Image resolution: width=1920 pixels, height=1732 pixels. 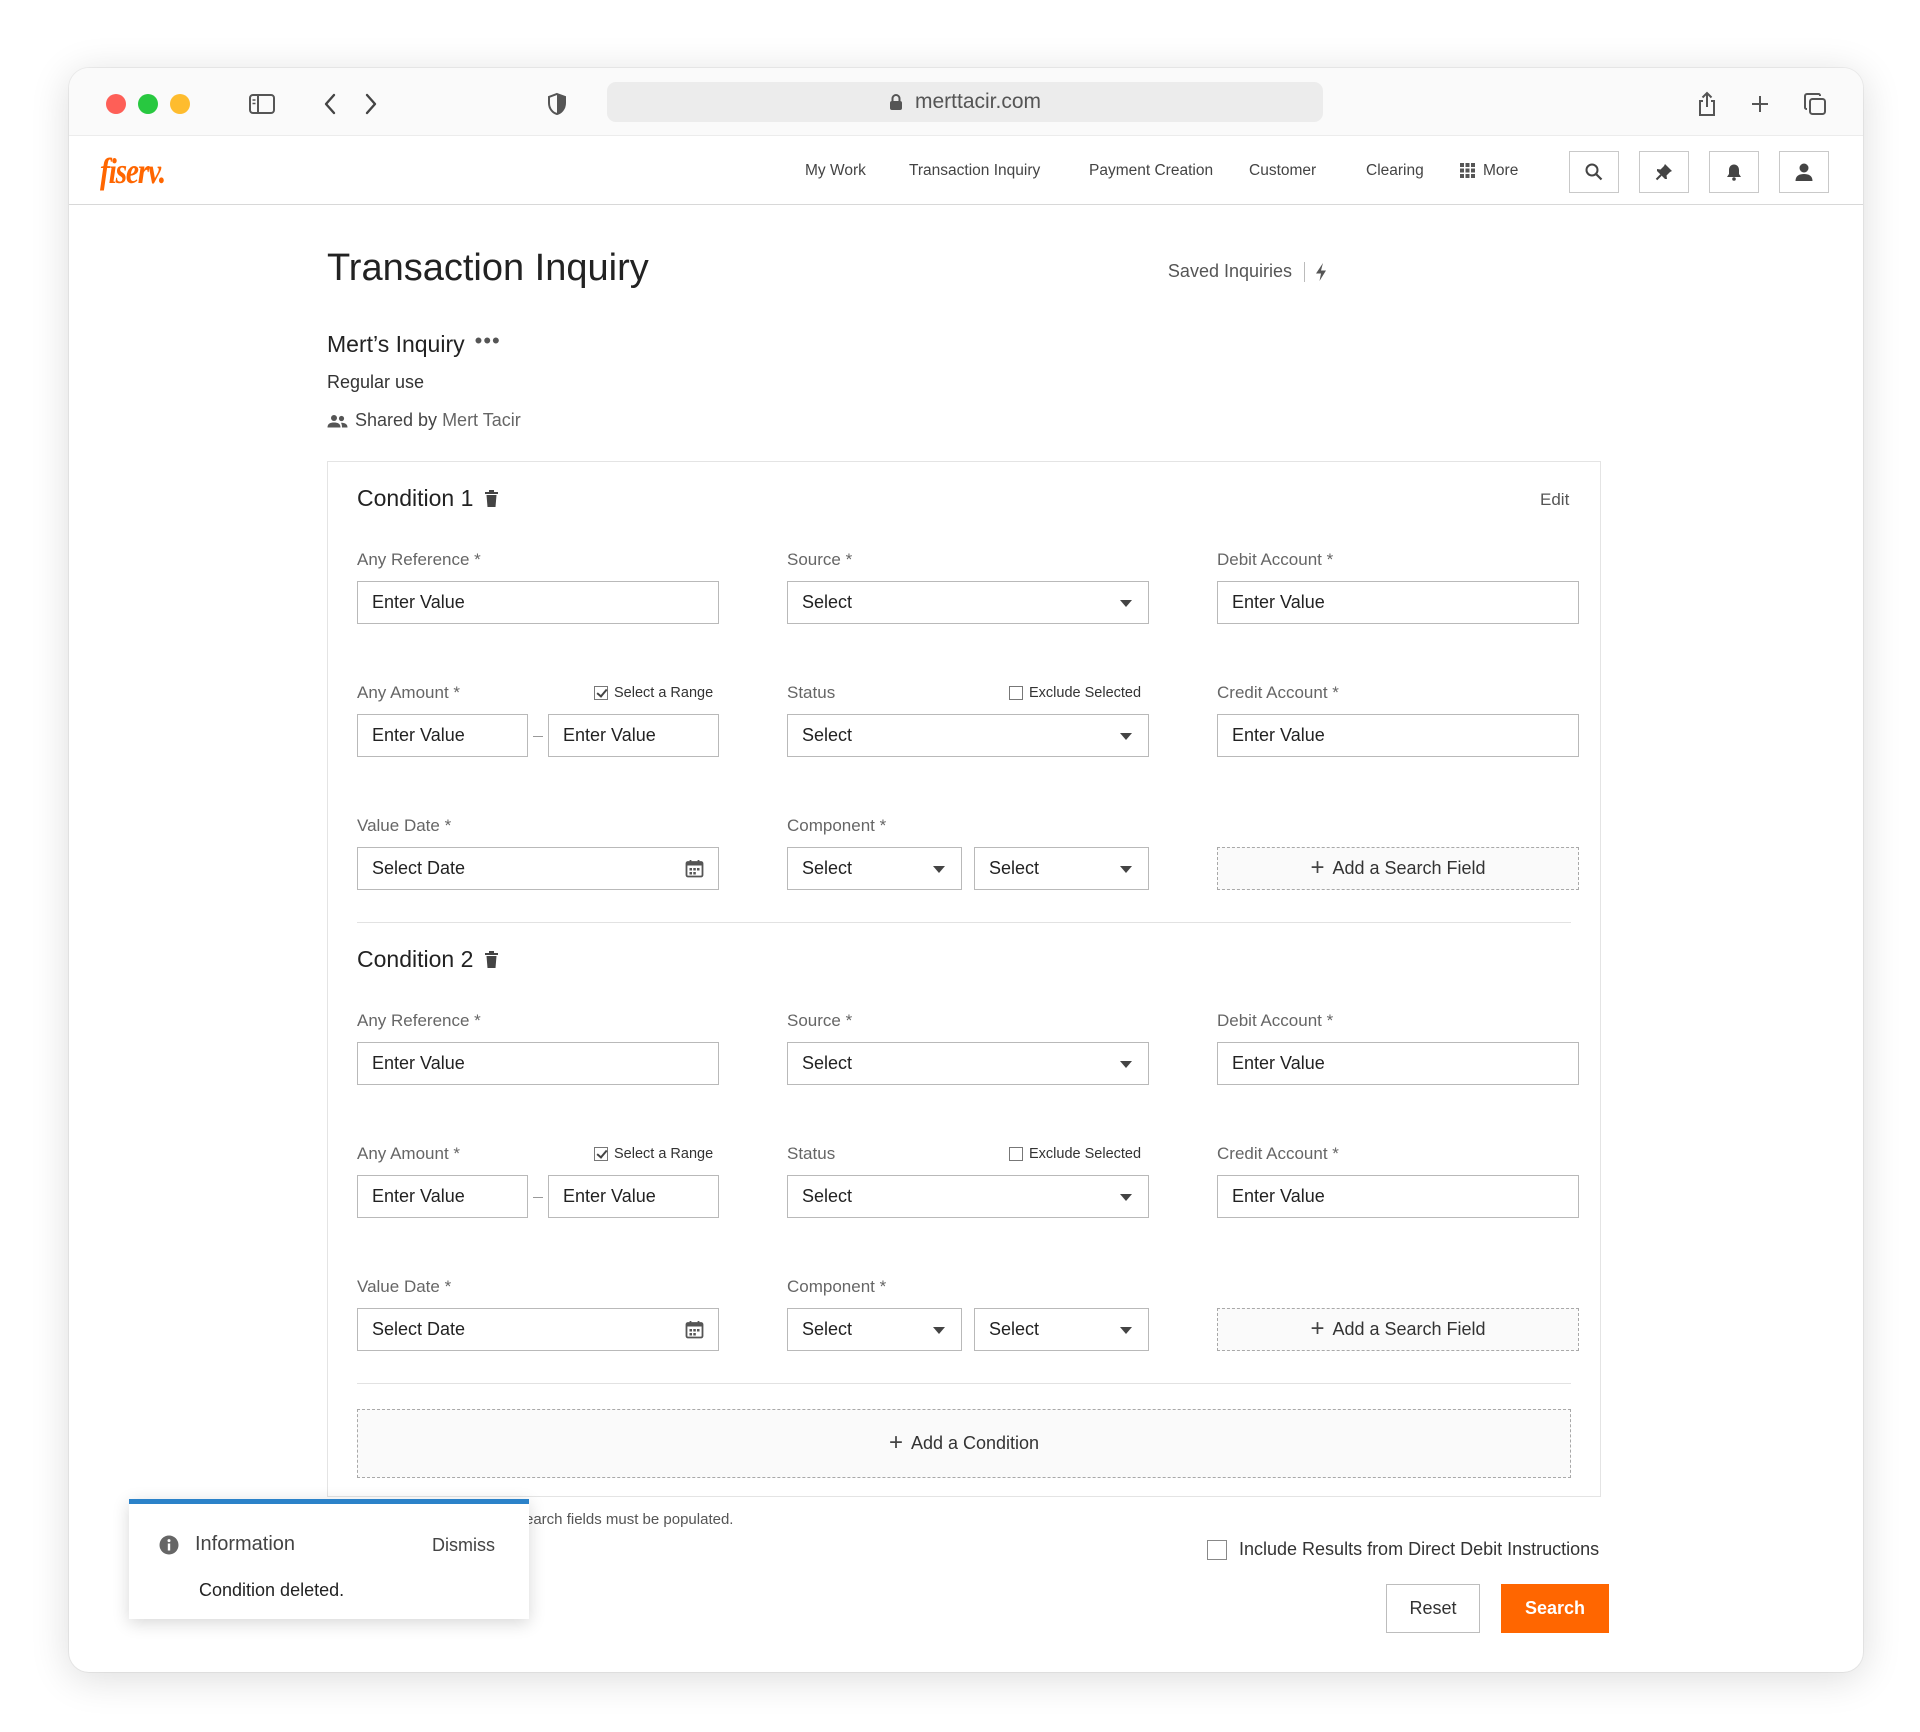 What do you see at coordinates (481, 420) in the screenshot?
I see `shared-by-user: Mert Tacir` at bounding box center [481, 420].